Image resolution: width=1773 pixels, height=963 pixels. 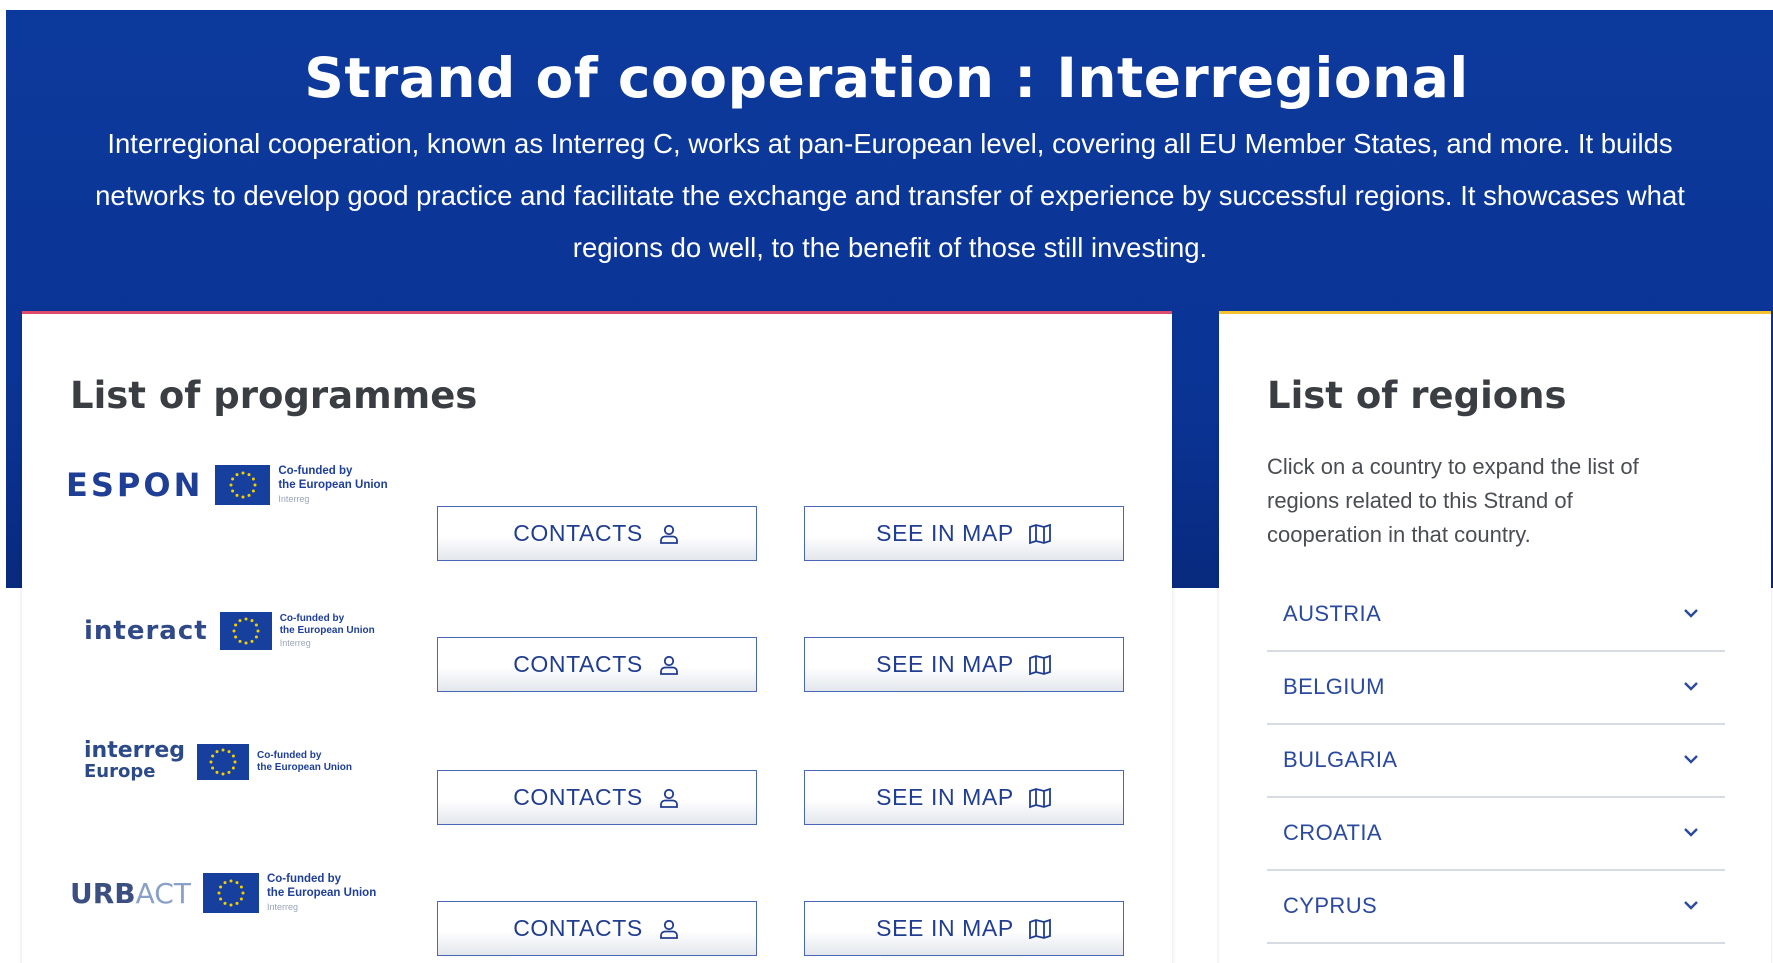 I want to click on interact-map-button: SEE IN MAP, so click(x=964, y=664).